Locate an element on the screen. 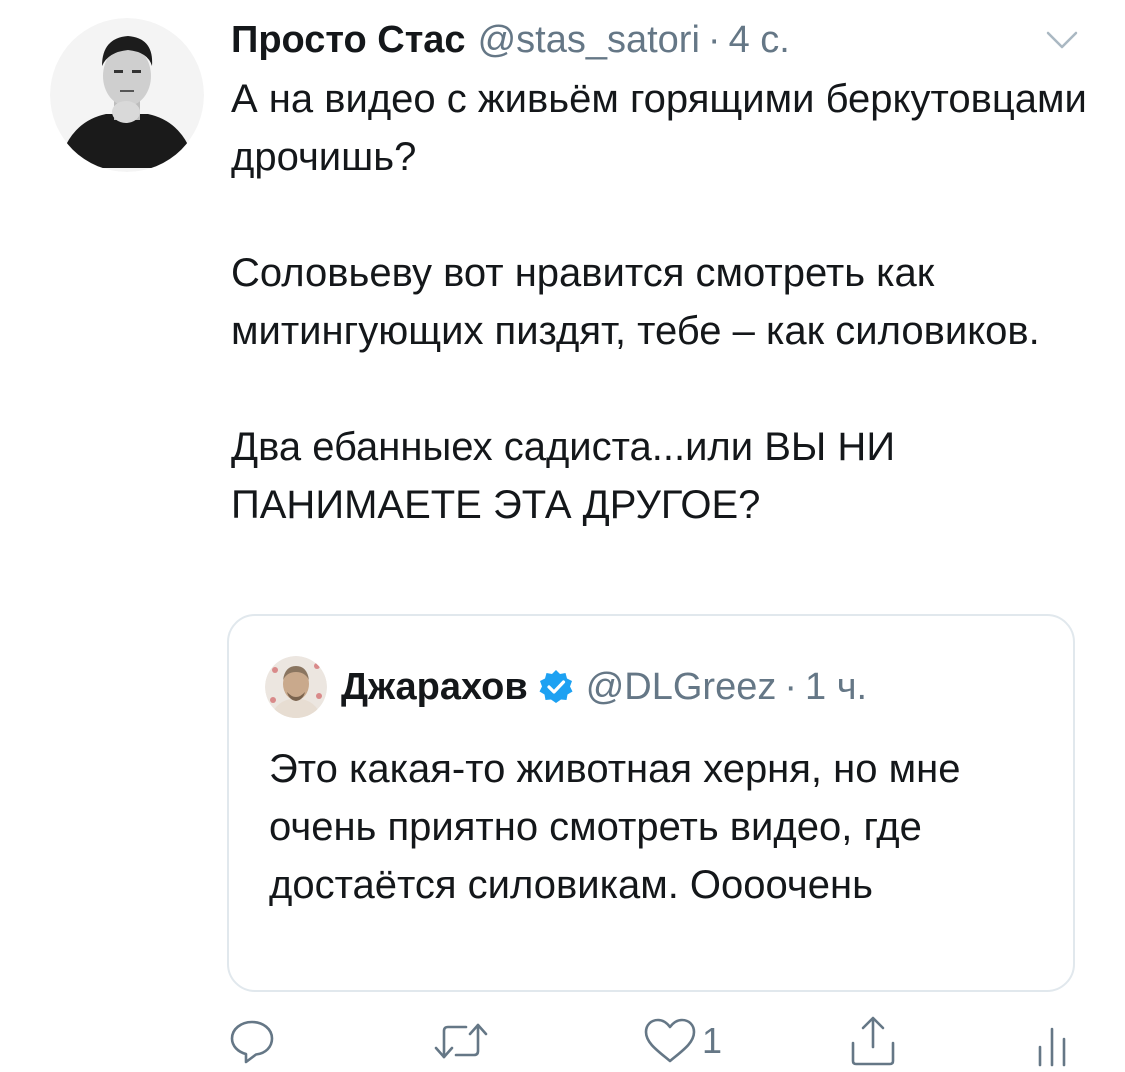  heart-icon is located at coordinates (670, 1040).